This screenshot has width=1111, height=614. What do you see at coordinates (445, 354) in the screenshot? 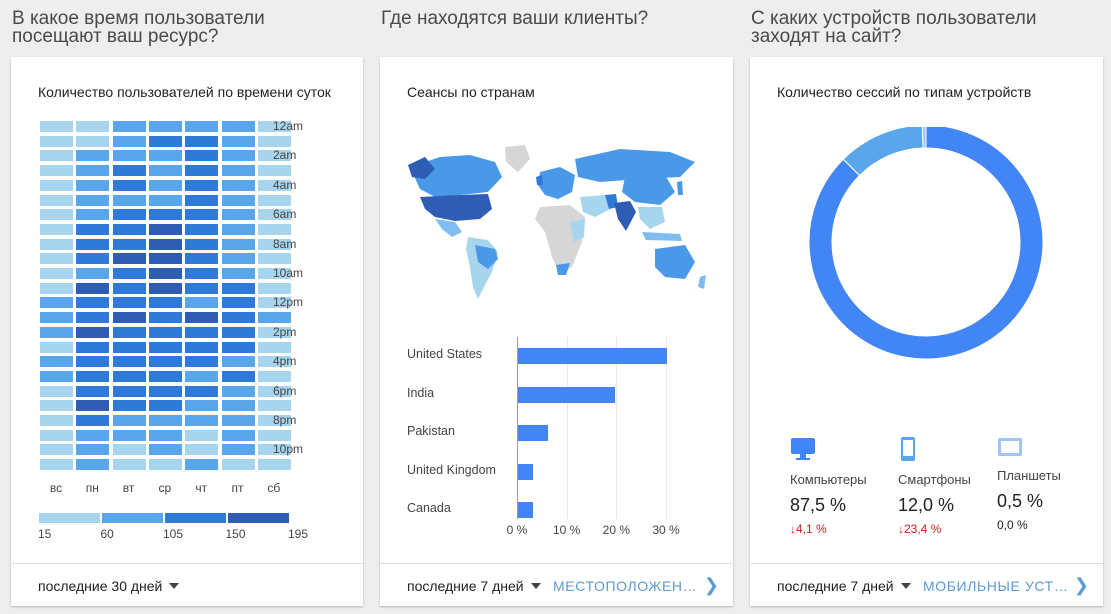
I see `country-label: United States` at bounding box center [445, 354].